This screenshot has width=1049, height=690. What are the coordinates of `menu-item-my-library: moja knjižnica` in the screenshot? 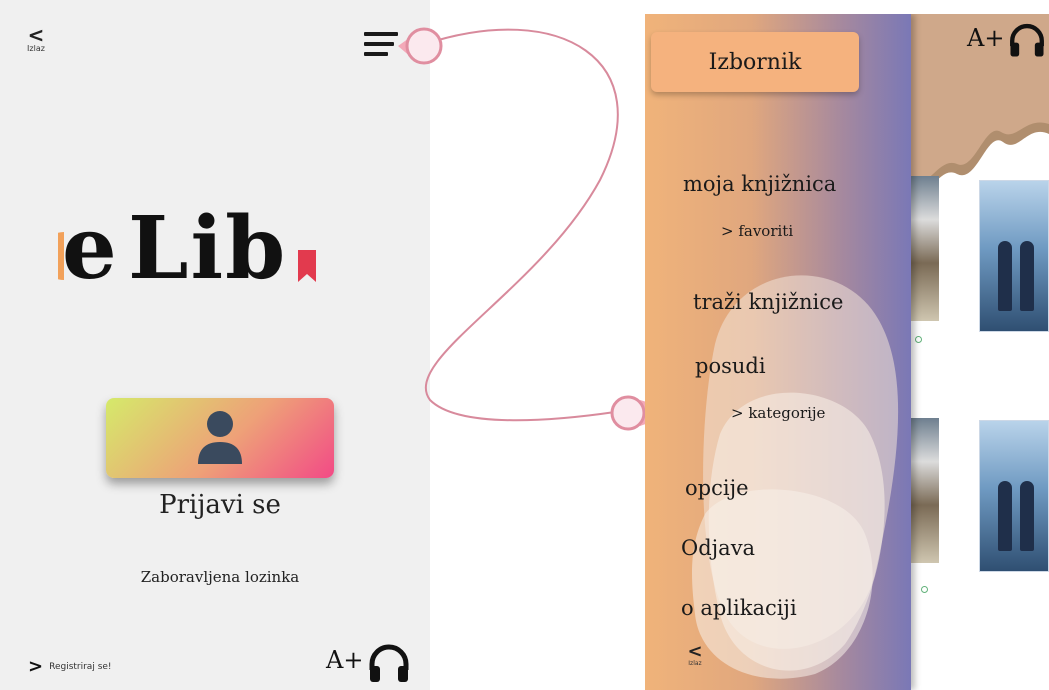 It's located at (759, 184).